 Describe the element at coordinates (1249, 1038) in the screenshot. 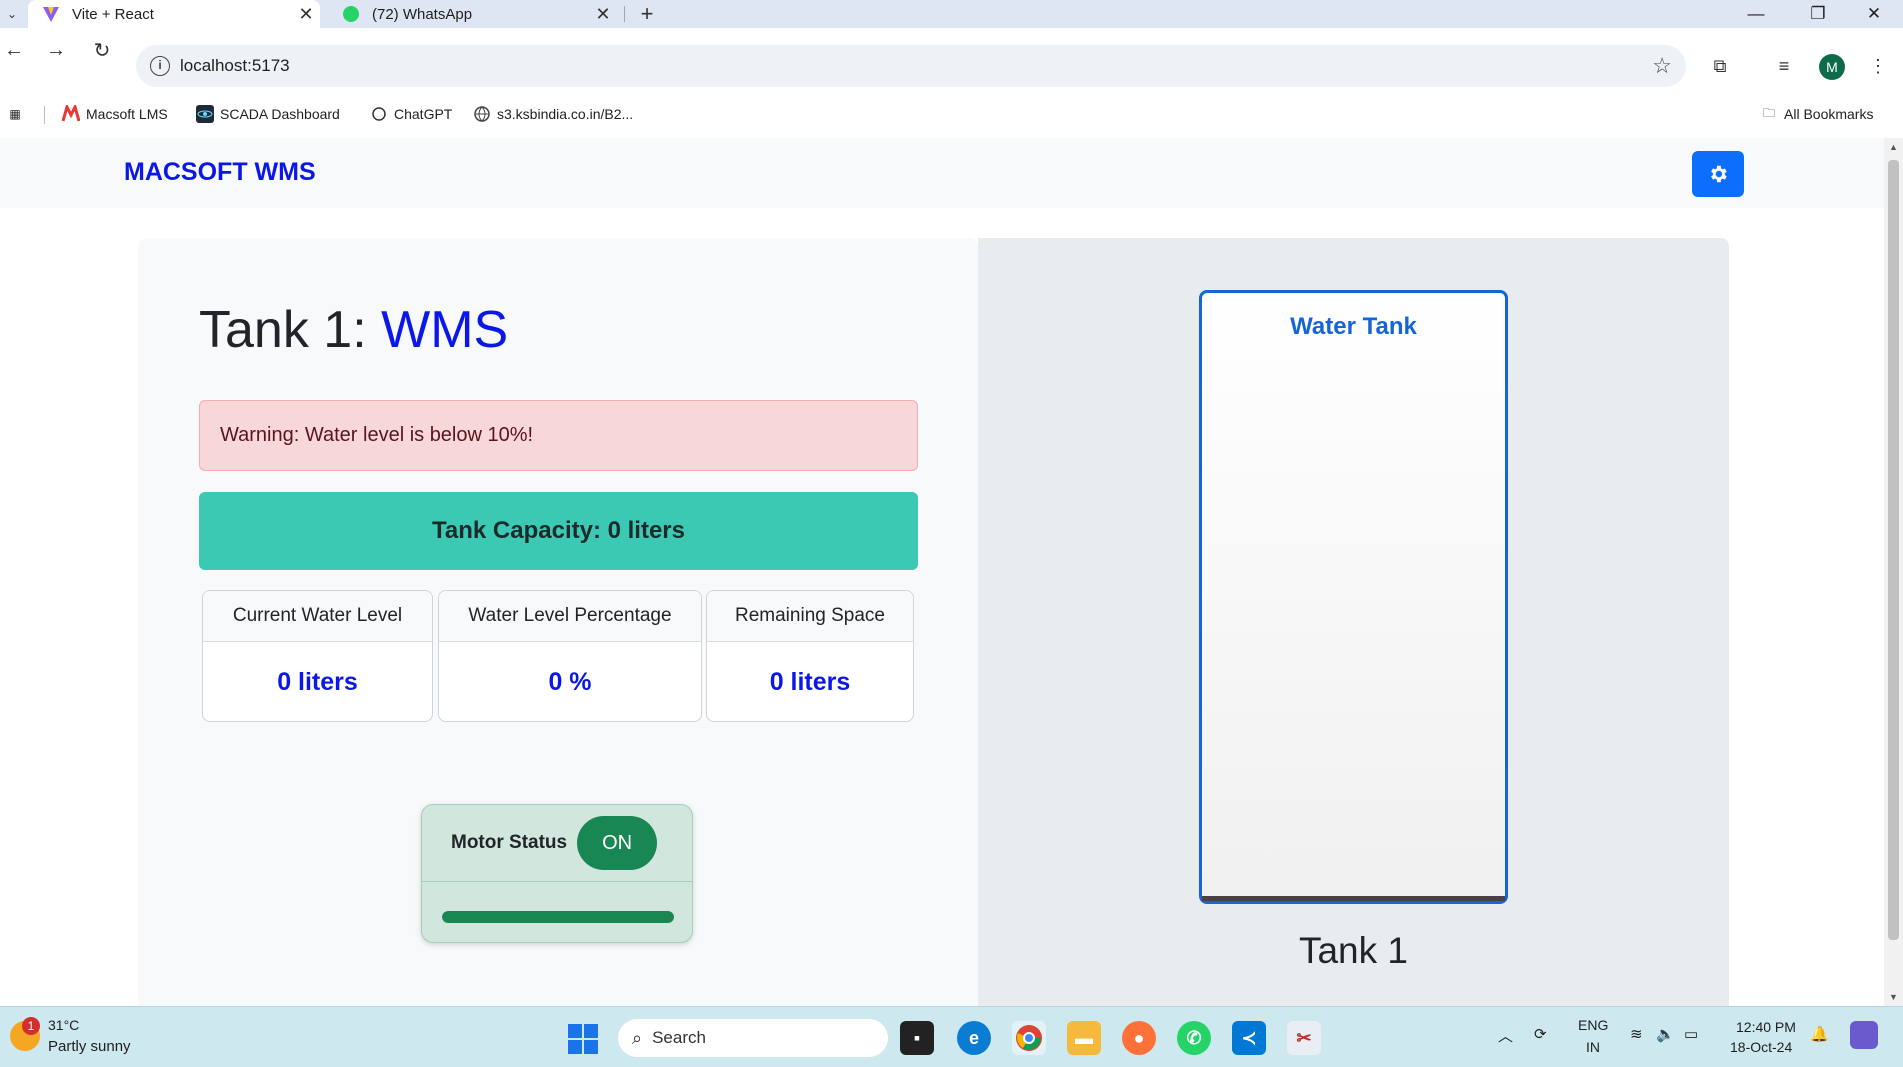

I see `vscode-icon: ≺` at that location.